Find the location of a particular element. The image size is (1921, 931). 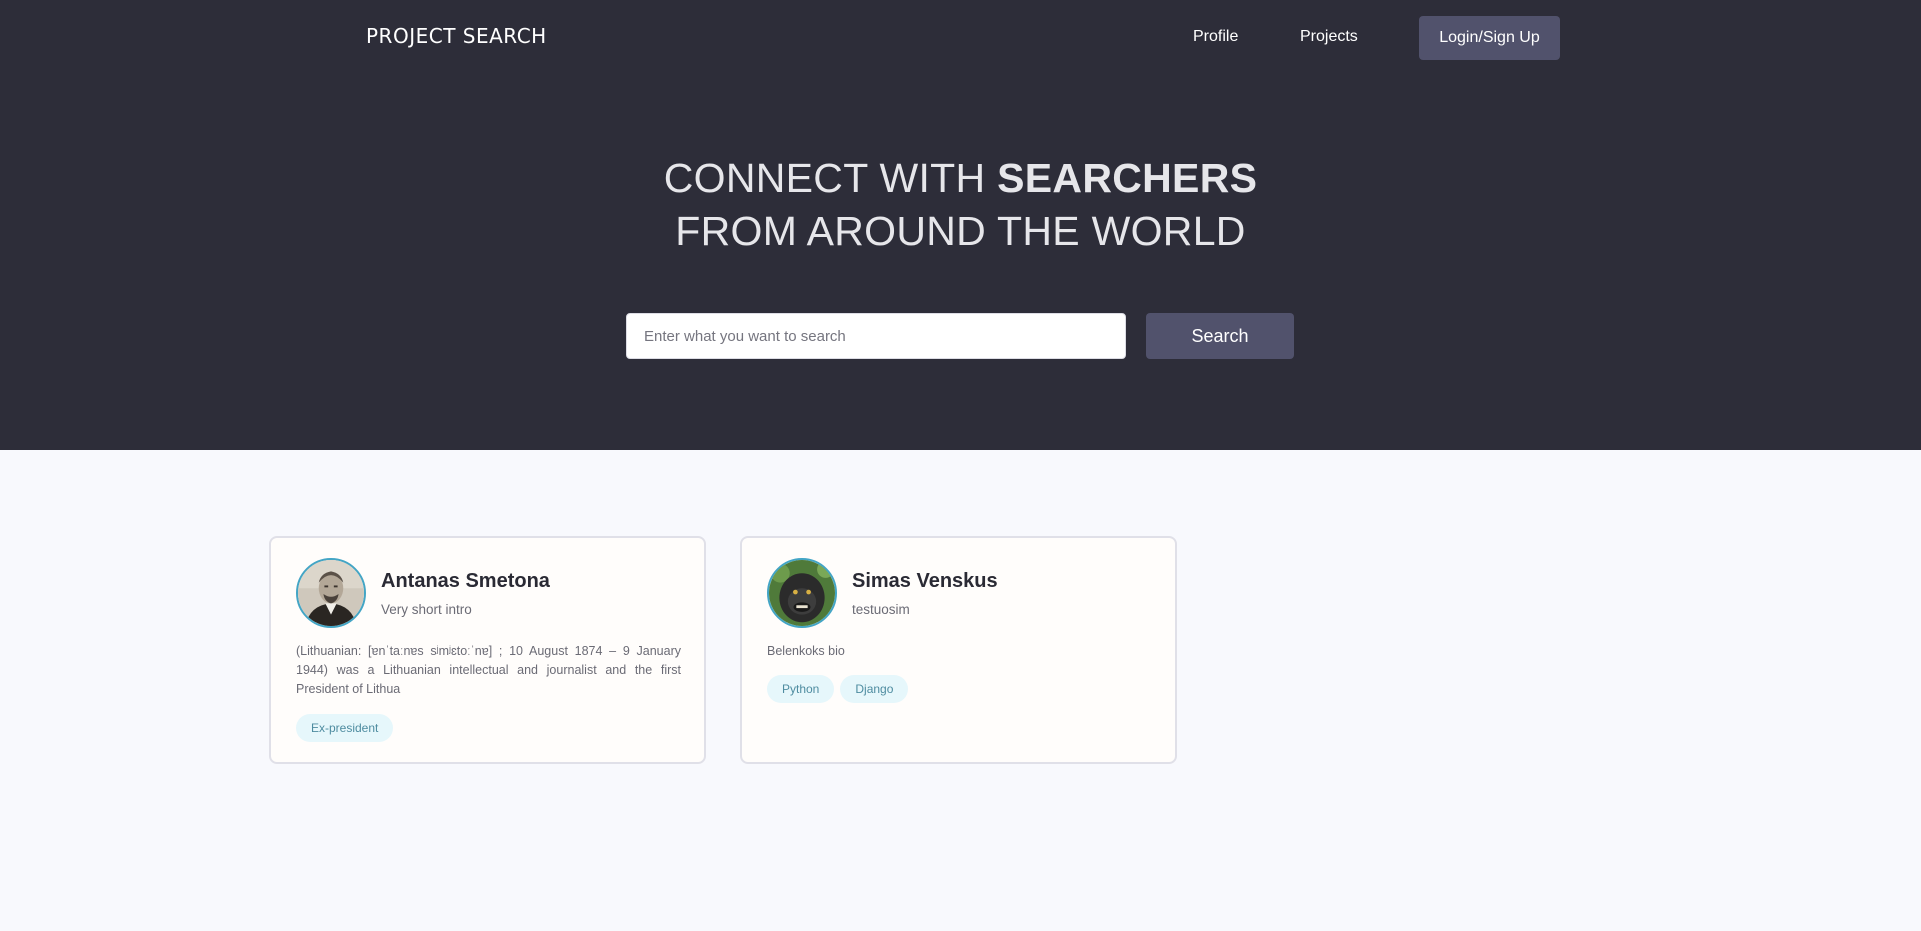

skill-tag: Django is located at coordinates (874, 689).